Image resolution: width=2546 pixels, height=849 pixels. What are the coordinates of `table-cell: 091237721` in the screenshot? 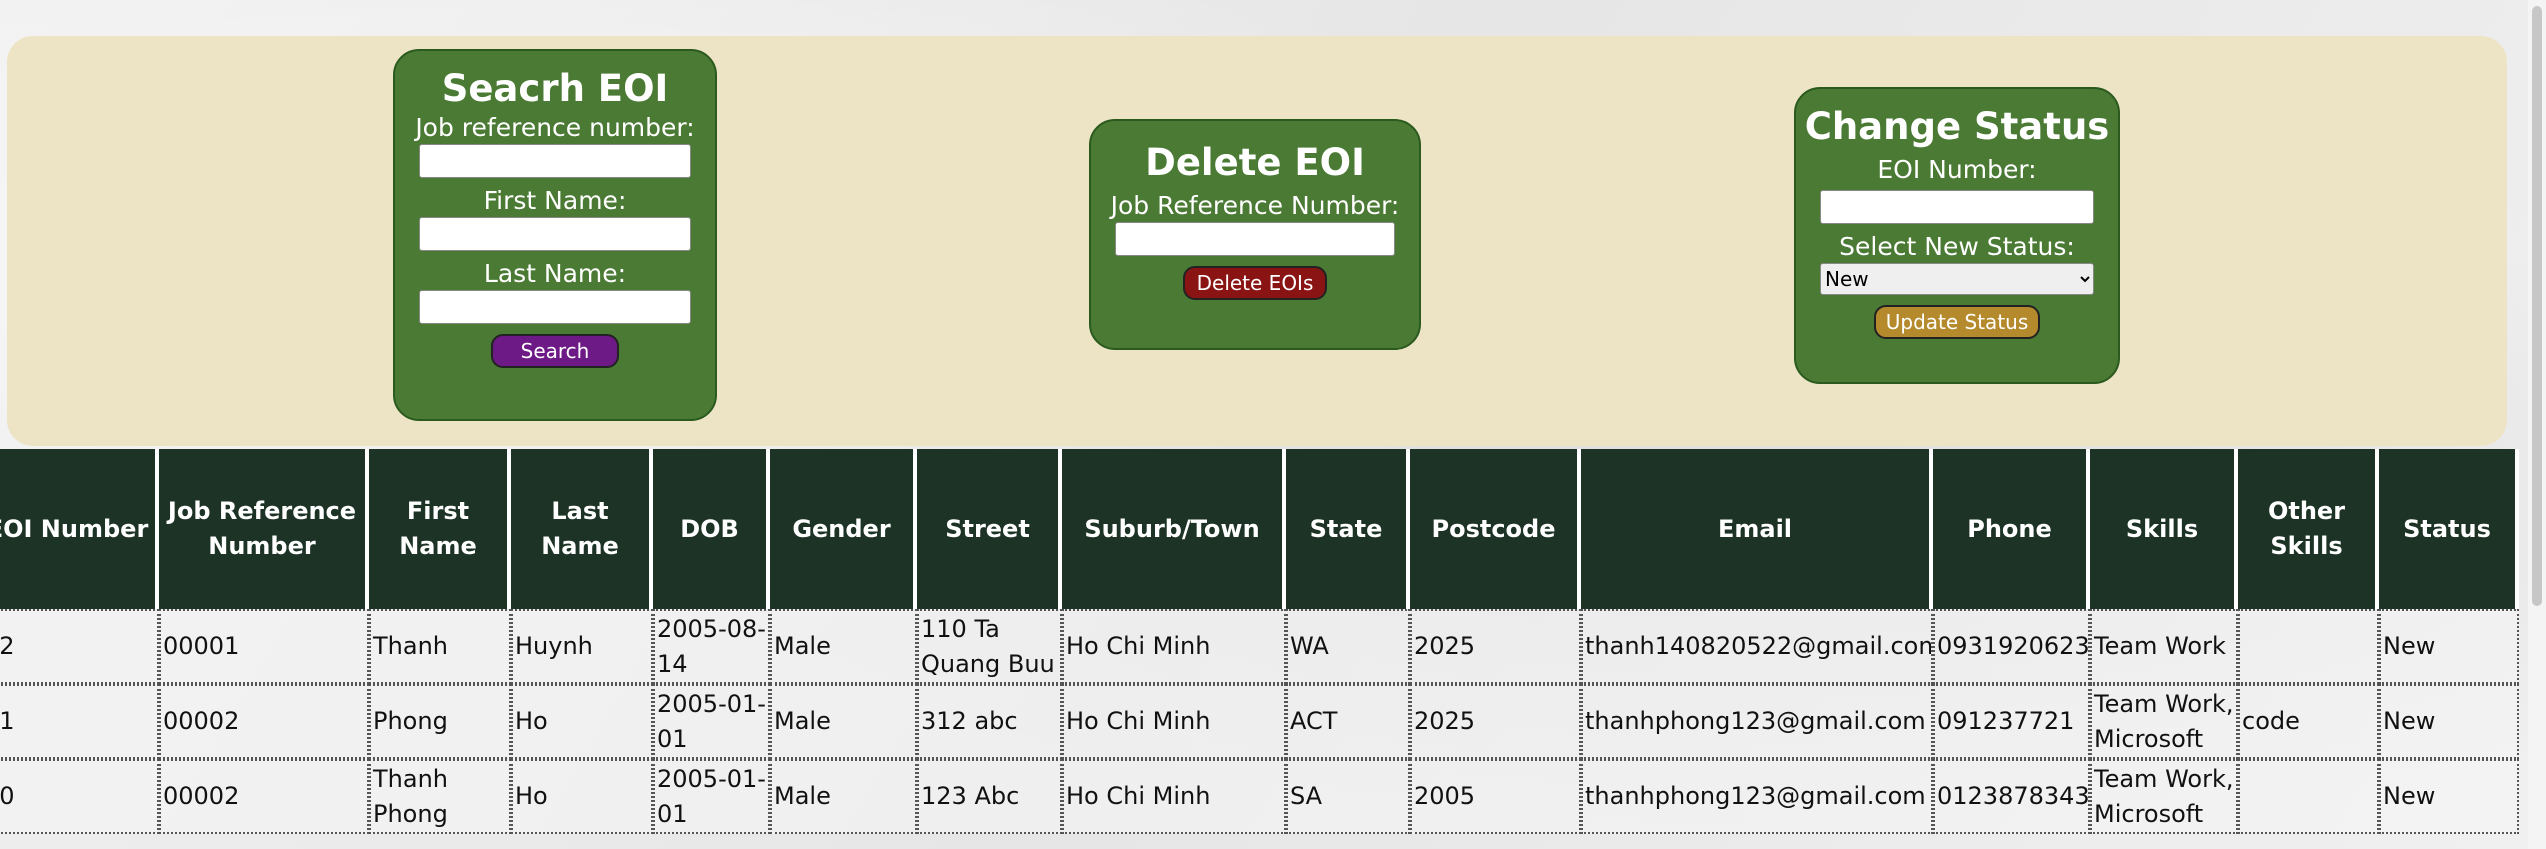 It's located at (2011, 721).